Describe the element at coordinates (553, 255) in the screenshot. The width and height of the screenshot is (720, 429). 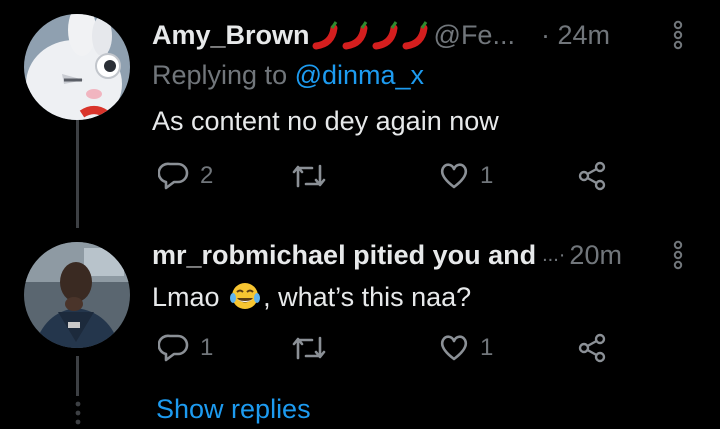
I see `author-handle: ...·` at that location.